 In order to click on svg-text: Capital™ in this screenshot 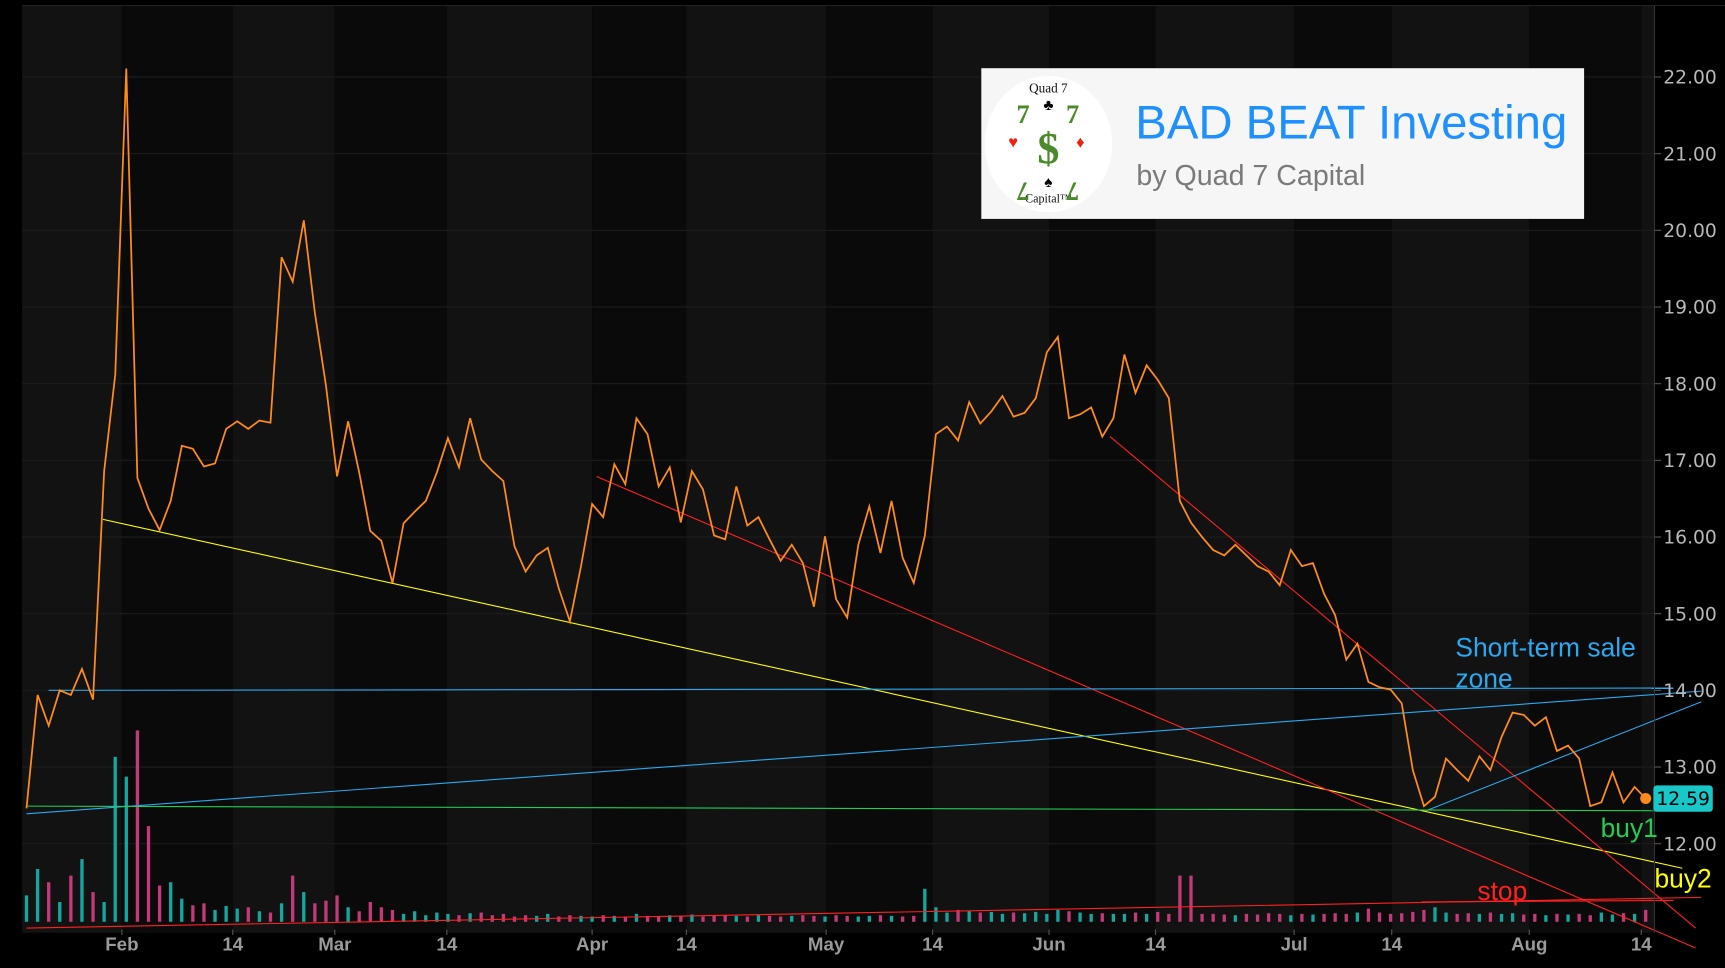, I will do `click(1048, 198)`.